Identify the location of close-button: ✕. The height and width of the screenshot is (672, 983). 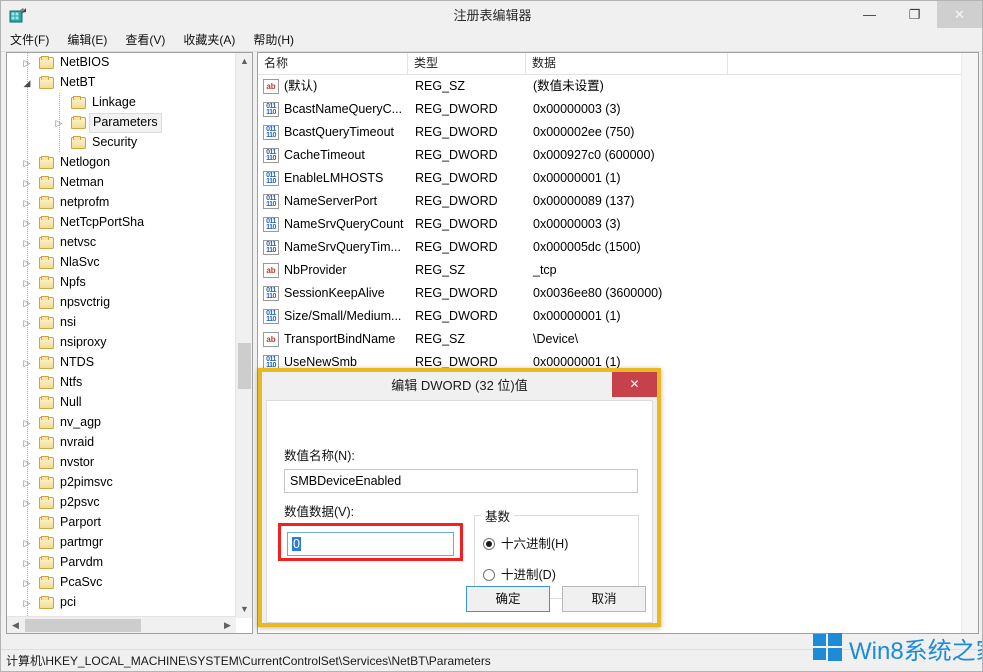
(959, 14).